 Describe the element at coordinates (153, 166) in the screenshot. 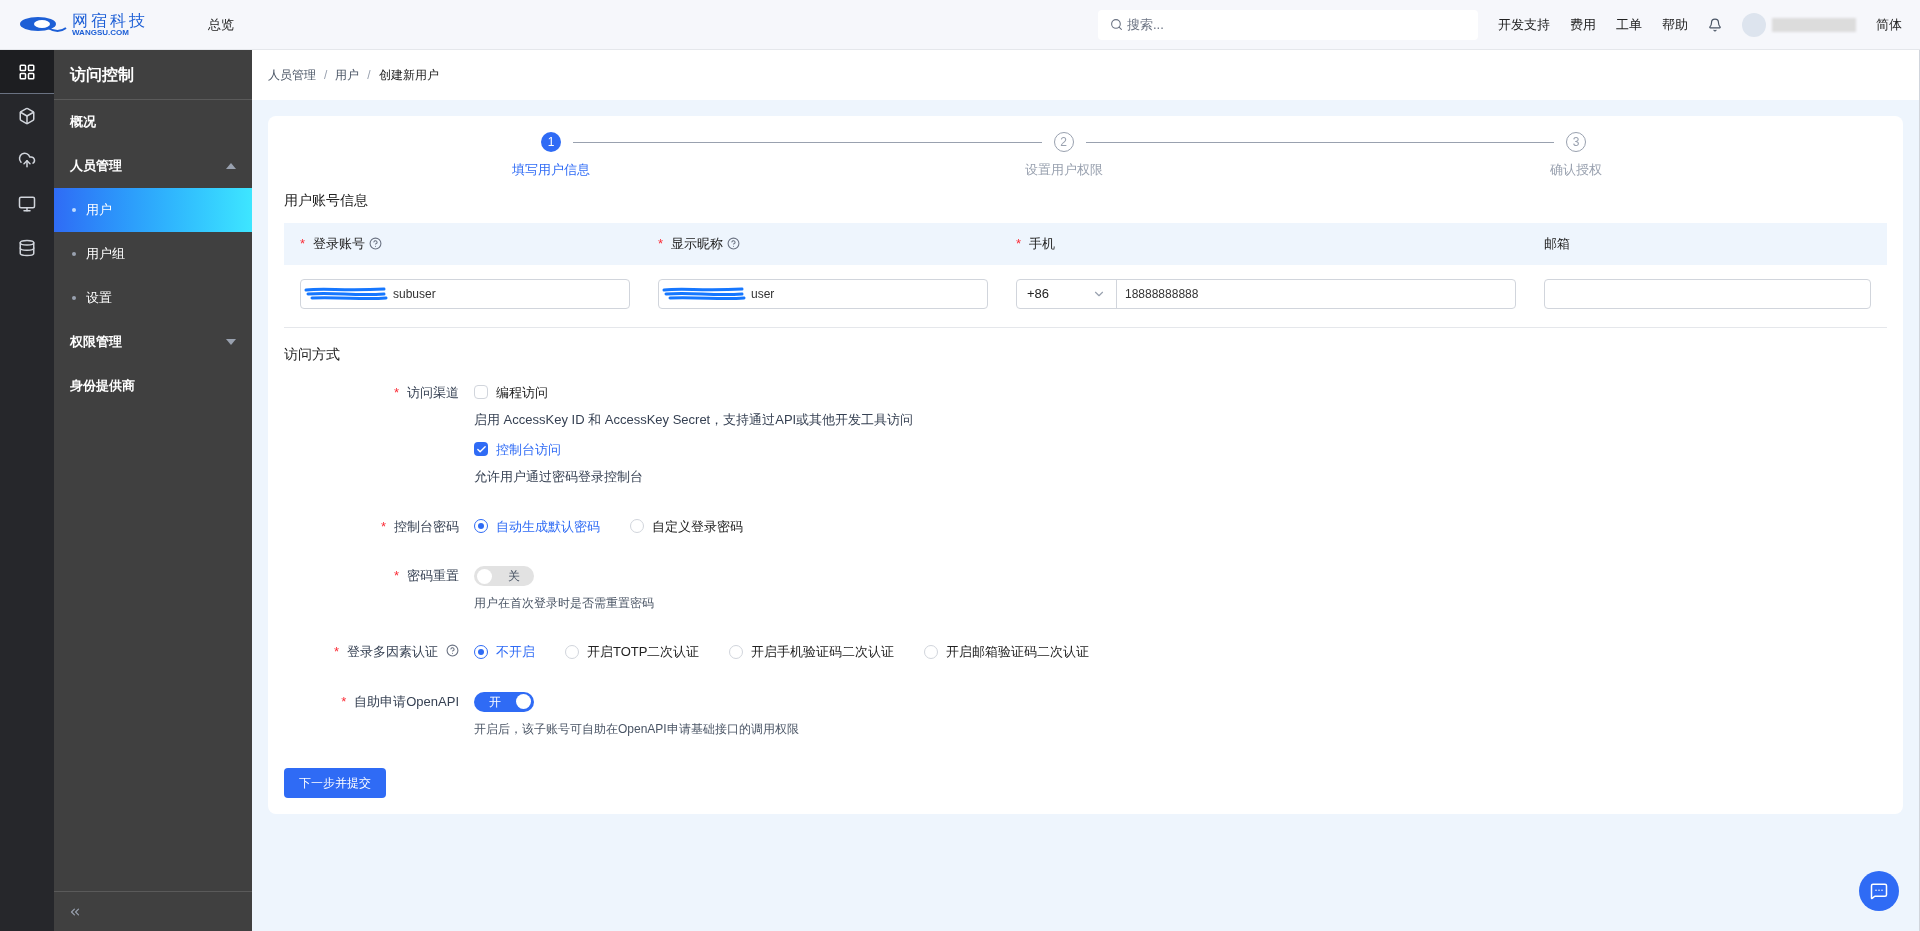

I see `sidebar-group: 人员管理` at that location.